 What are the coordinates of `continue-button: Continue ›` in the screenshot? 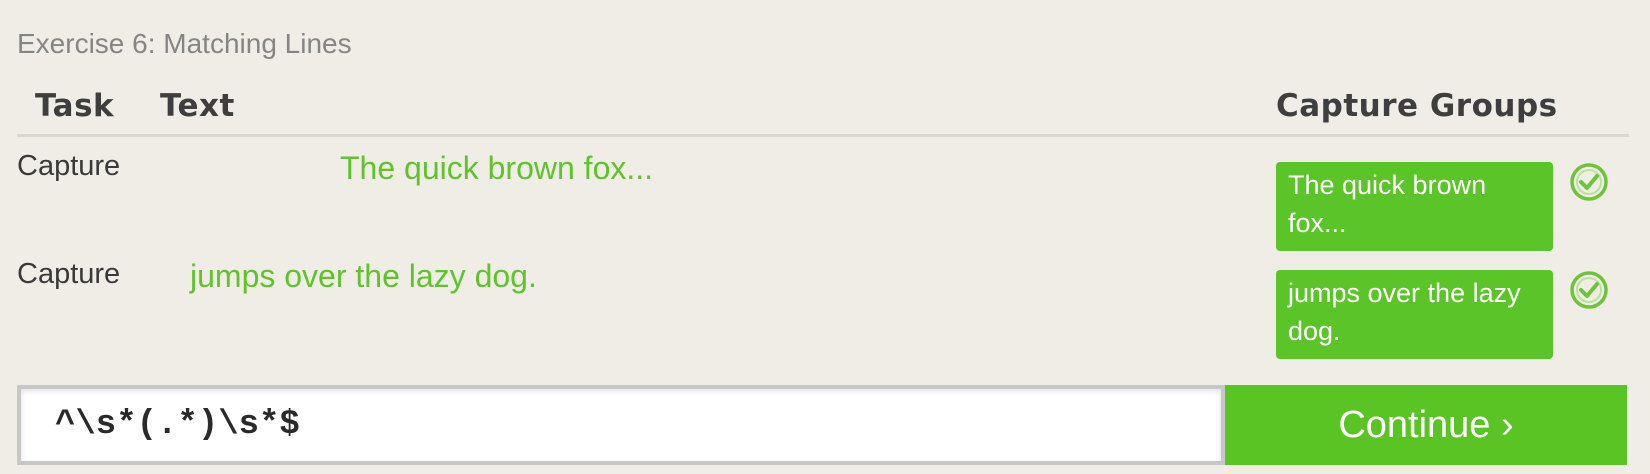 It's located at (1426, 425).